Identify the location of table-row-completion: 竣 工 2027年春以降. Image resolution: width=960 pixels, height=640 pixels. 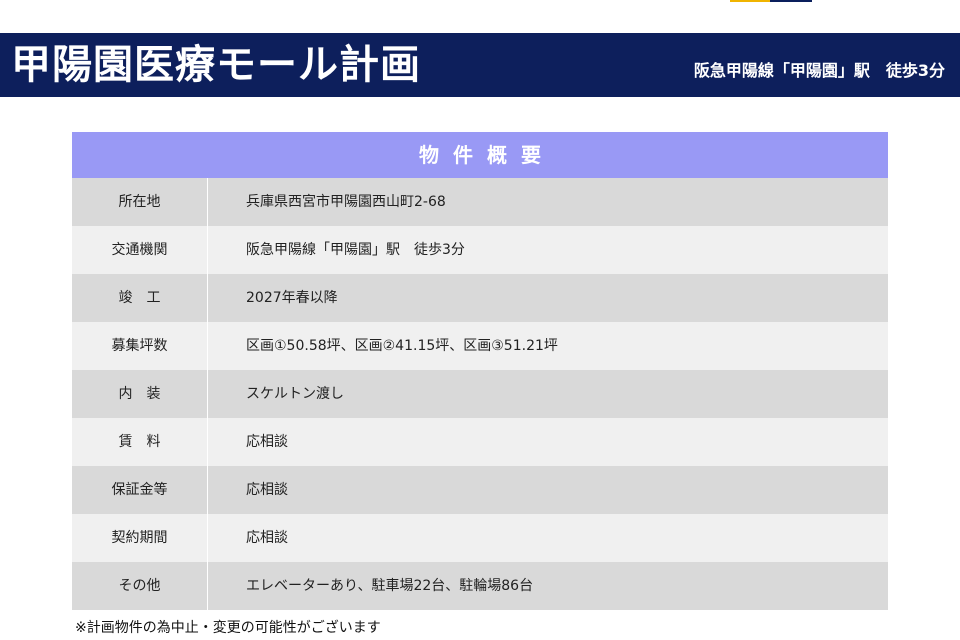
(480, 298).